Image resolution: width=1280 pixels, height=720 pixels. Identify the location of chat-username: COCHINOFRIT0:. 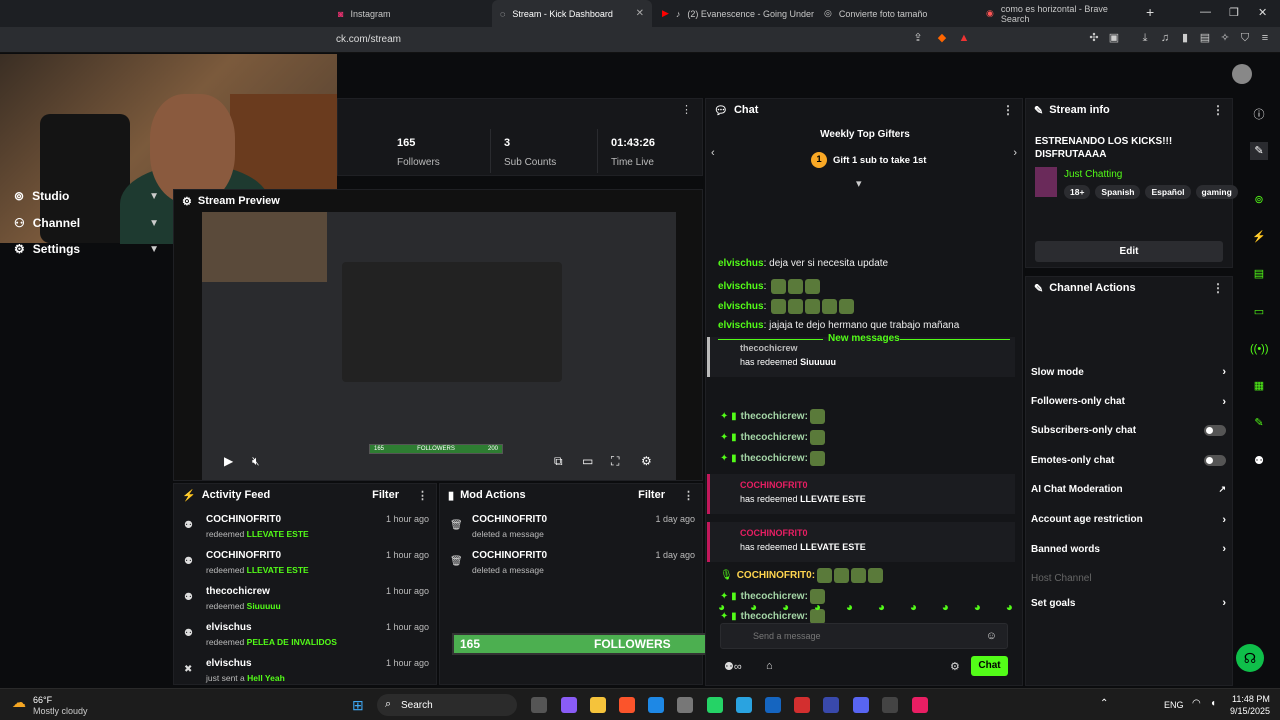
(776, 575).